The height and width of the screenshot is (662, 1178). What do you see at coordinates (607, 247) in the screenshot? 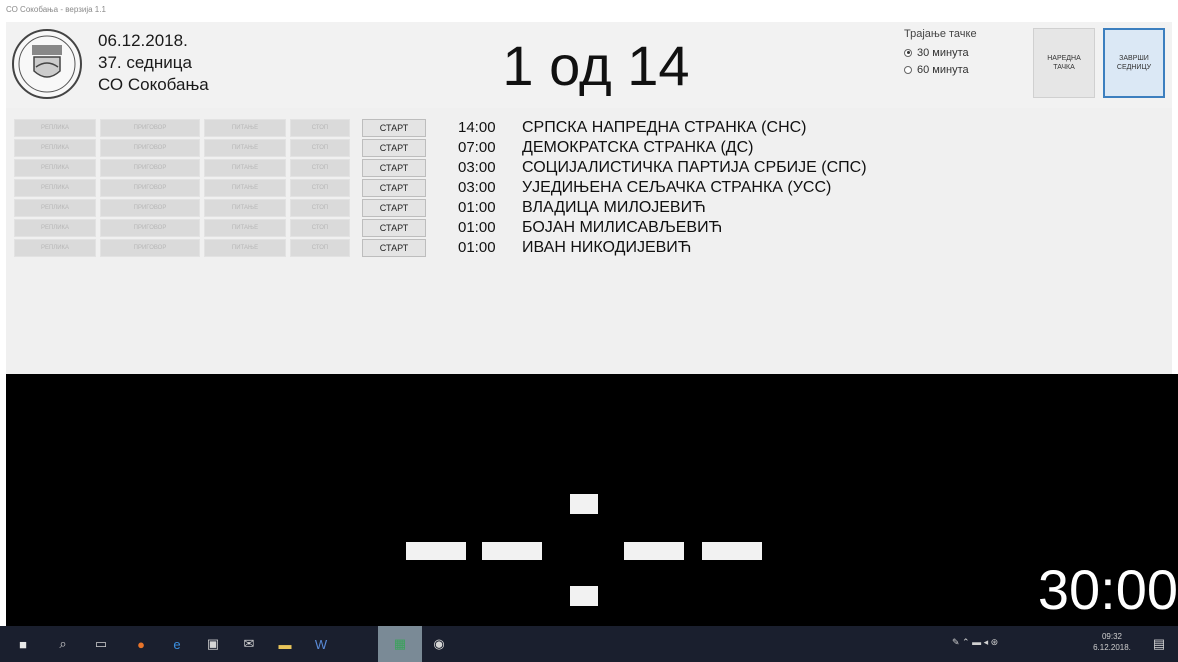
I see `speaker-name: ИВАН НИКОДИЈЕВИЋ` at bounding box center [607, 247].